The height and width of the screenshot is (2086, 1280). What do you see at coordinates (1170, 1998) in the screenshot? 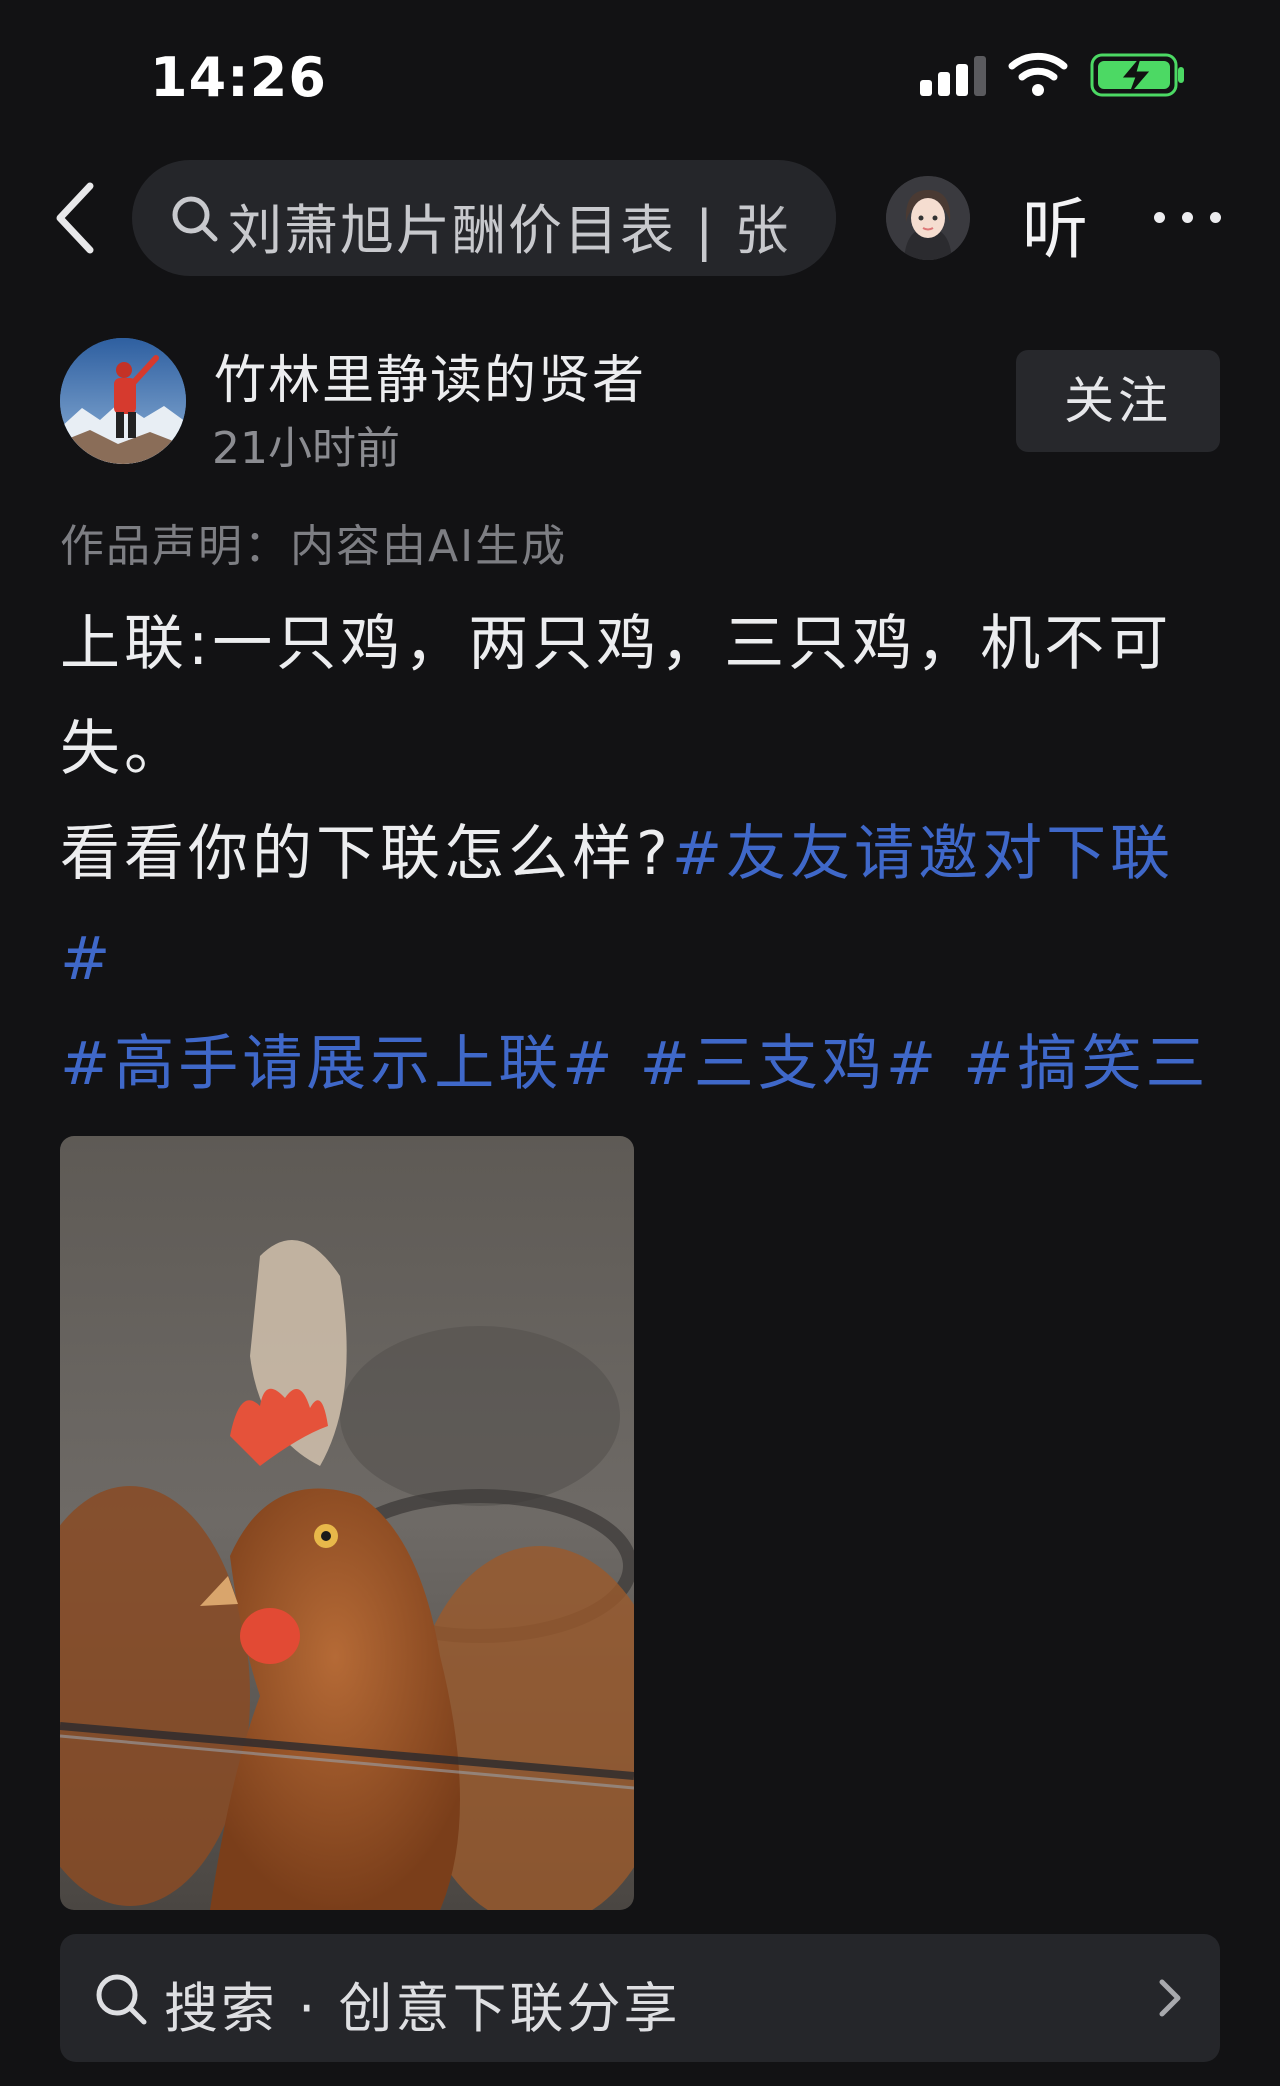
I see `chevron-right-icon` at bounding box center [1170, 1998].